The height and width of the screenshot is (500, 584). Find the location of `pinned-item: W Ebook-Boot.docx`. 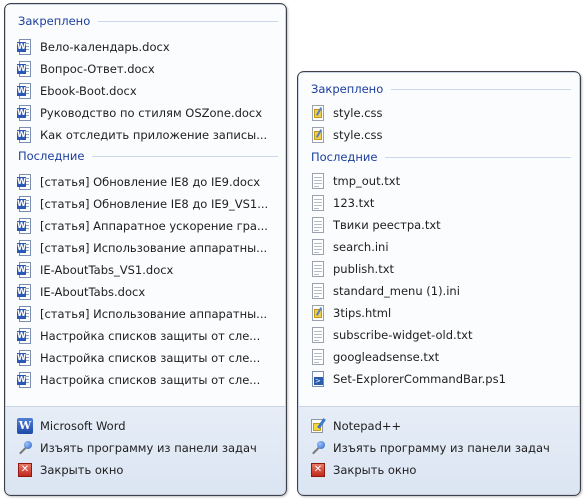

pinned-item: W Ebook-Boot.docx is located at coordinates (77, 91).